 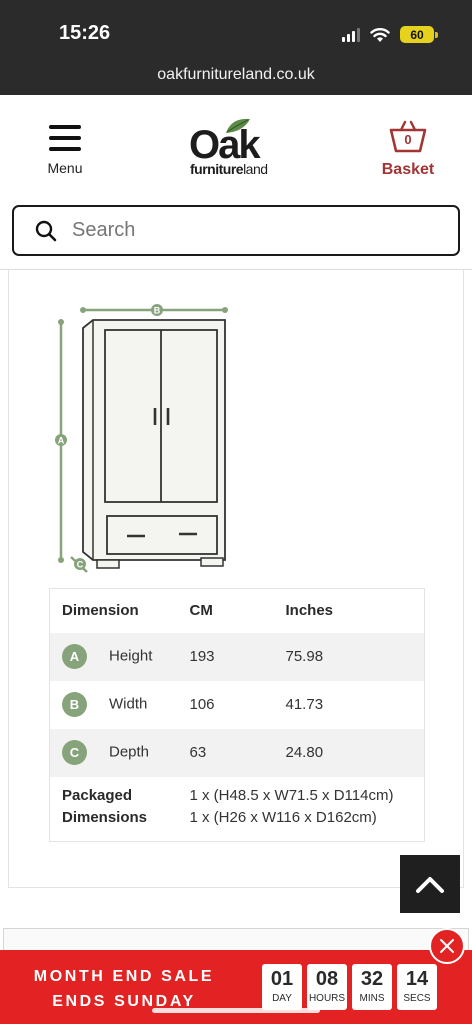 What do you see at coordinates (236, 1010) in the screenshot?
I see `home-indicator` at bounding box center [236, 1010].